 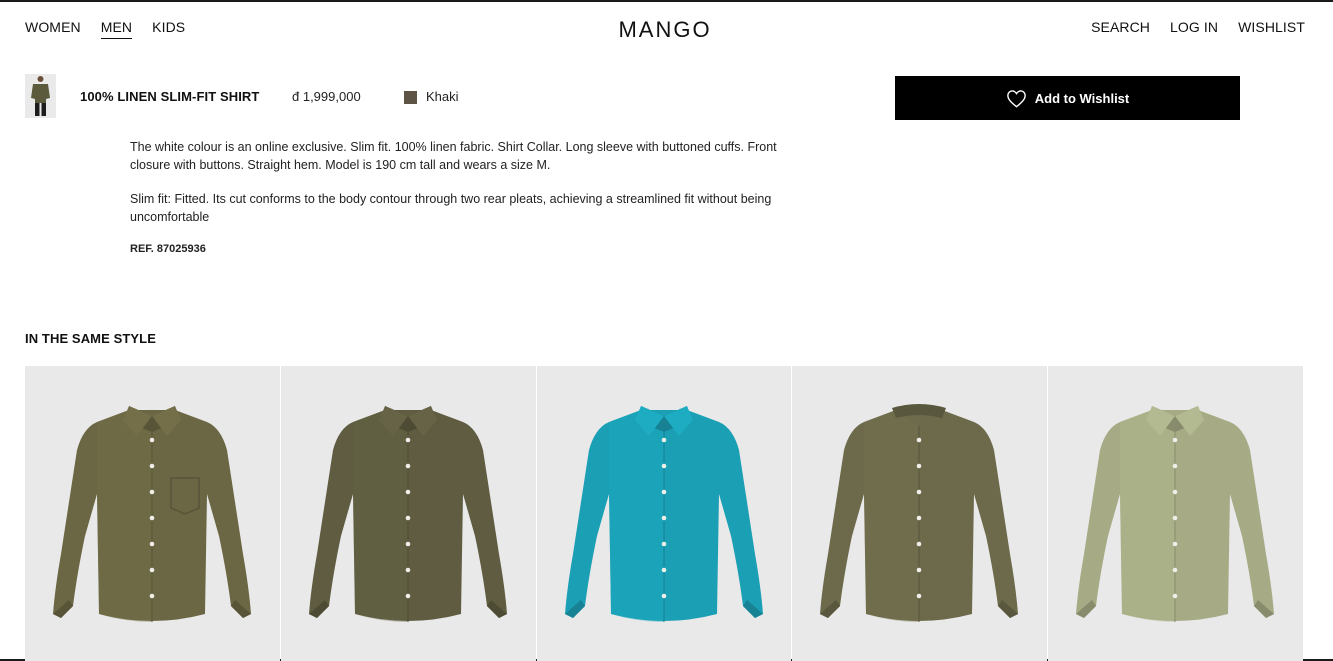 I want to click on nav-women: WOMEN, so click(x=53, y=29).